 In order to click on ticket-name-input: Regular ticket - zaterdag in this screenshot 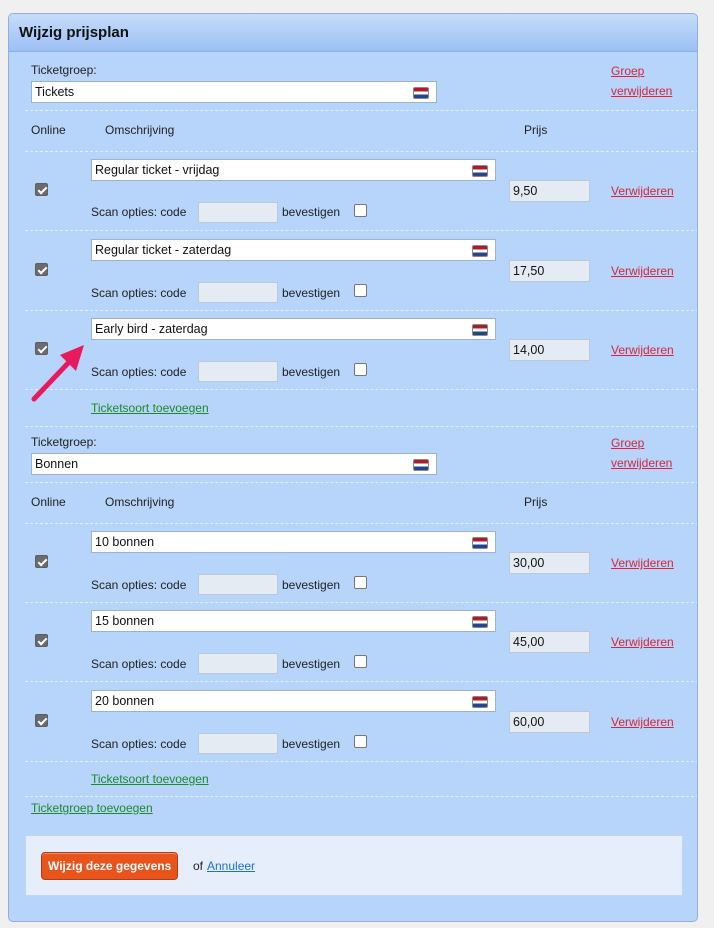, I will do `click(293, 250)`.